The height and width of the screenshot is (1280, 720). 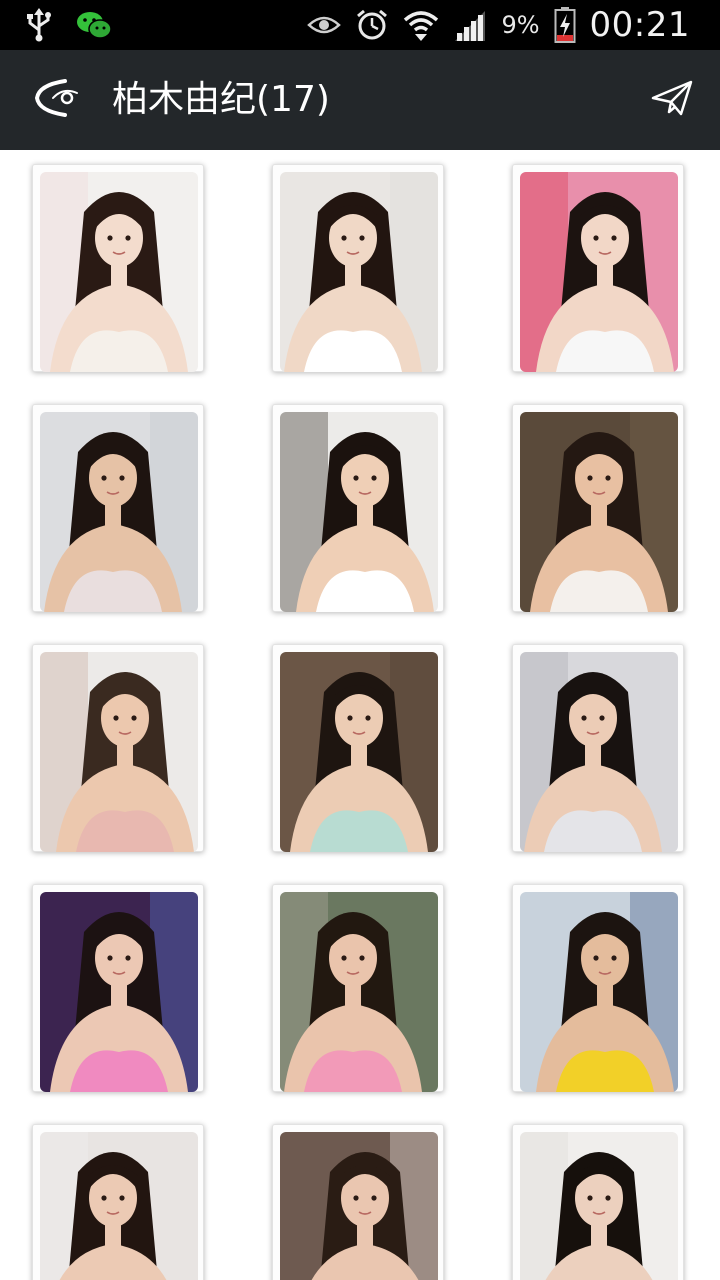 What do you see at coordinates (565, 25) in the screenshot?
I see `battery-charging-icon` at bounding box center [565, 25].